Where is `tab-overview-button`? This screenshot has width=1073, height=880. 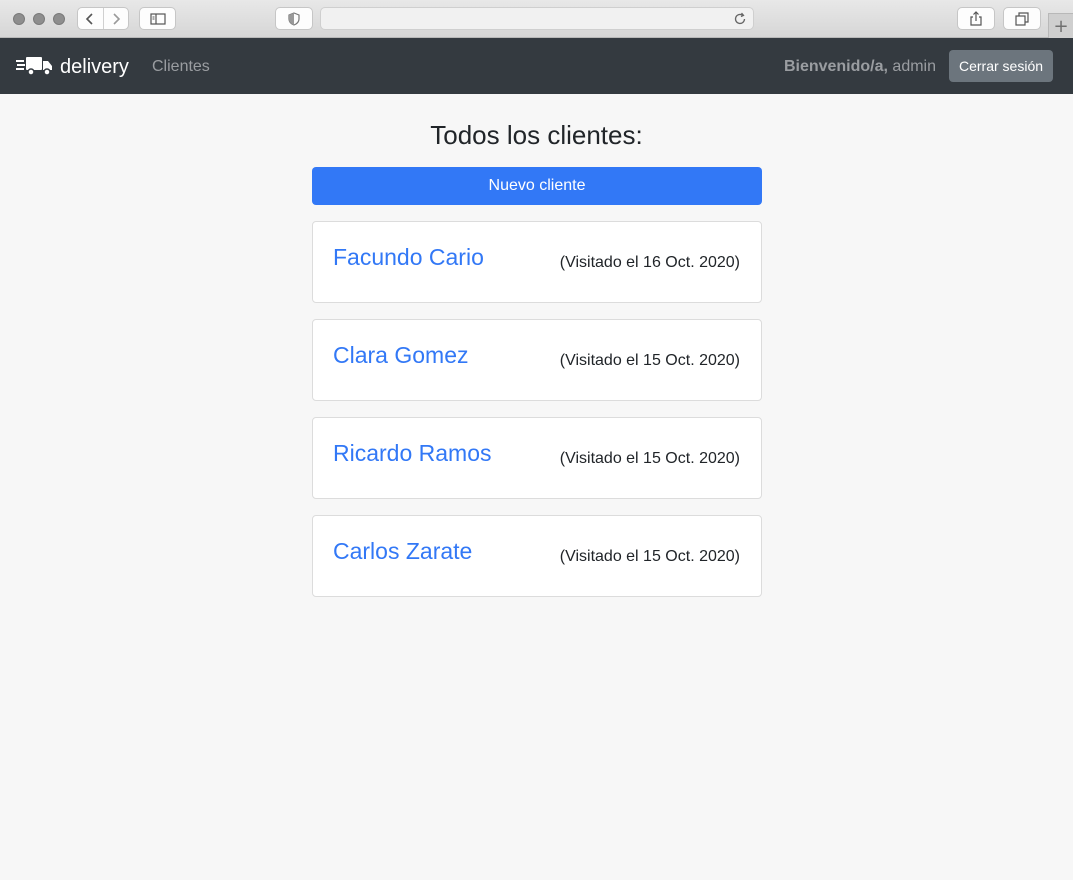
tab-overview-button is located at coordinates (1022, 18).